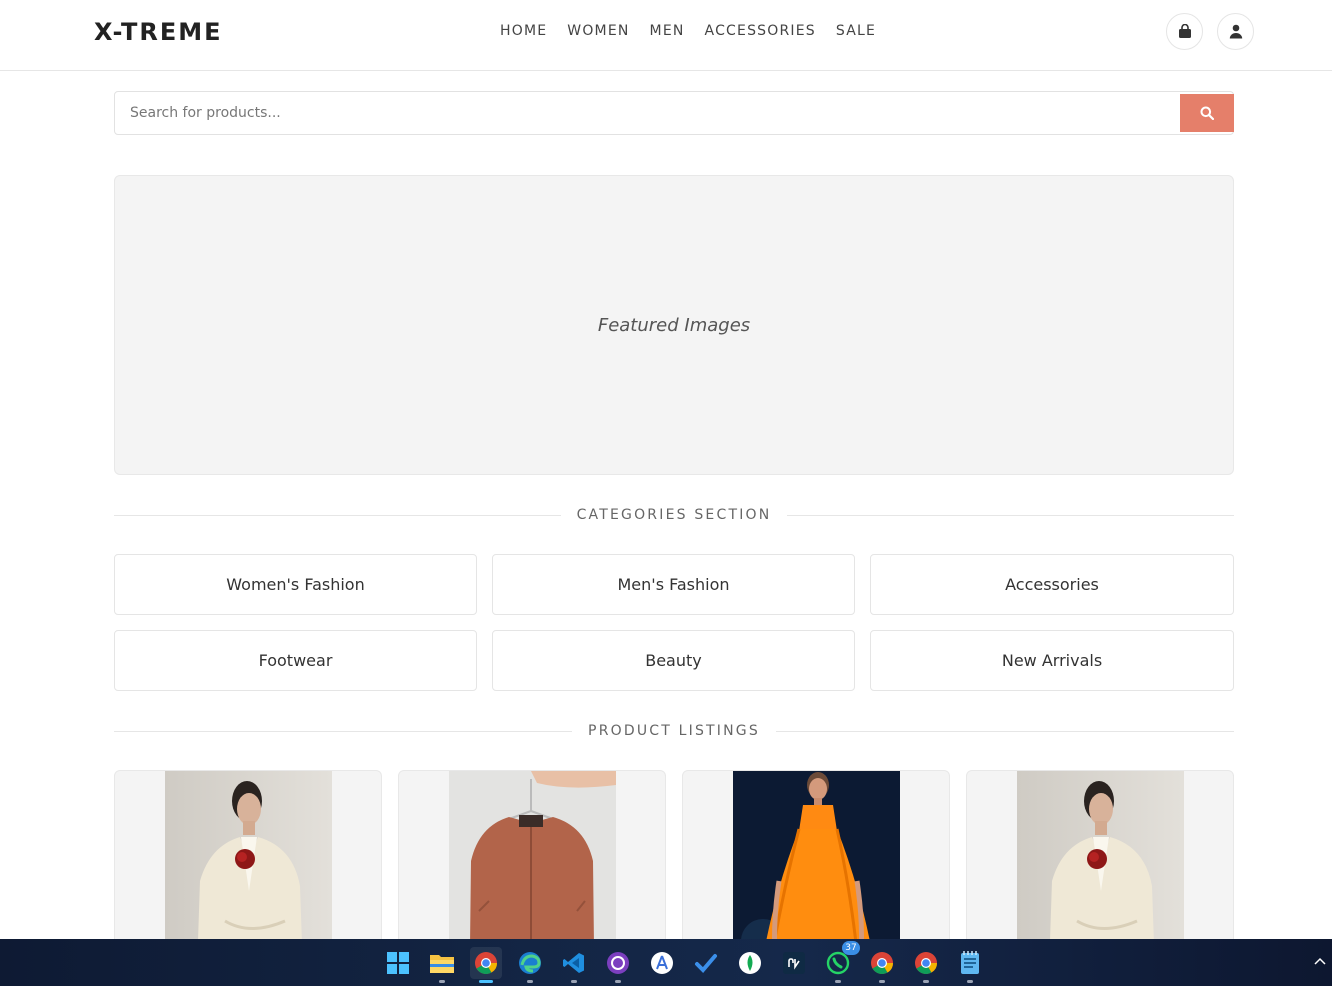  Describe the element at coordinates (688, 31) in the screenshot. I see `main-nav: HOME WOMEN MEN ACCESSORIES SALE` at that location.